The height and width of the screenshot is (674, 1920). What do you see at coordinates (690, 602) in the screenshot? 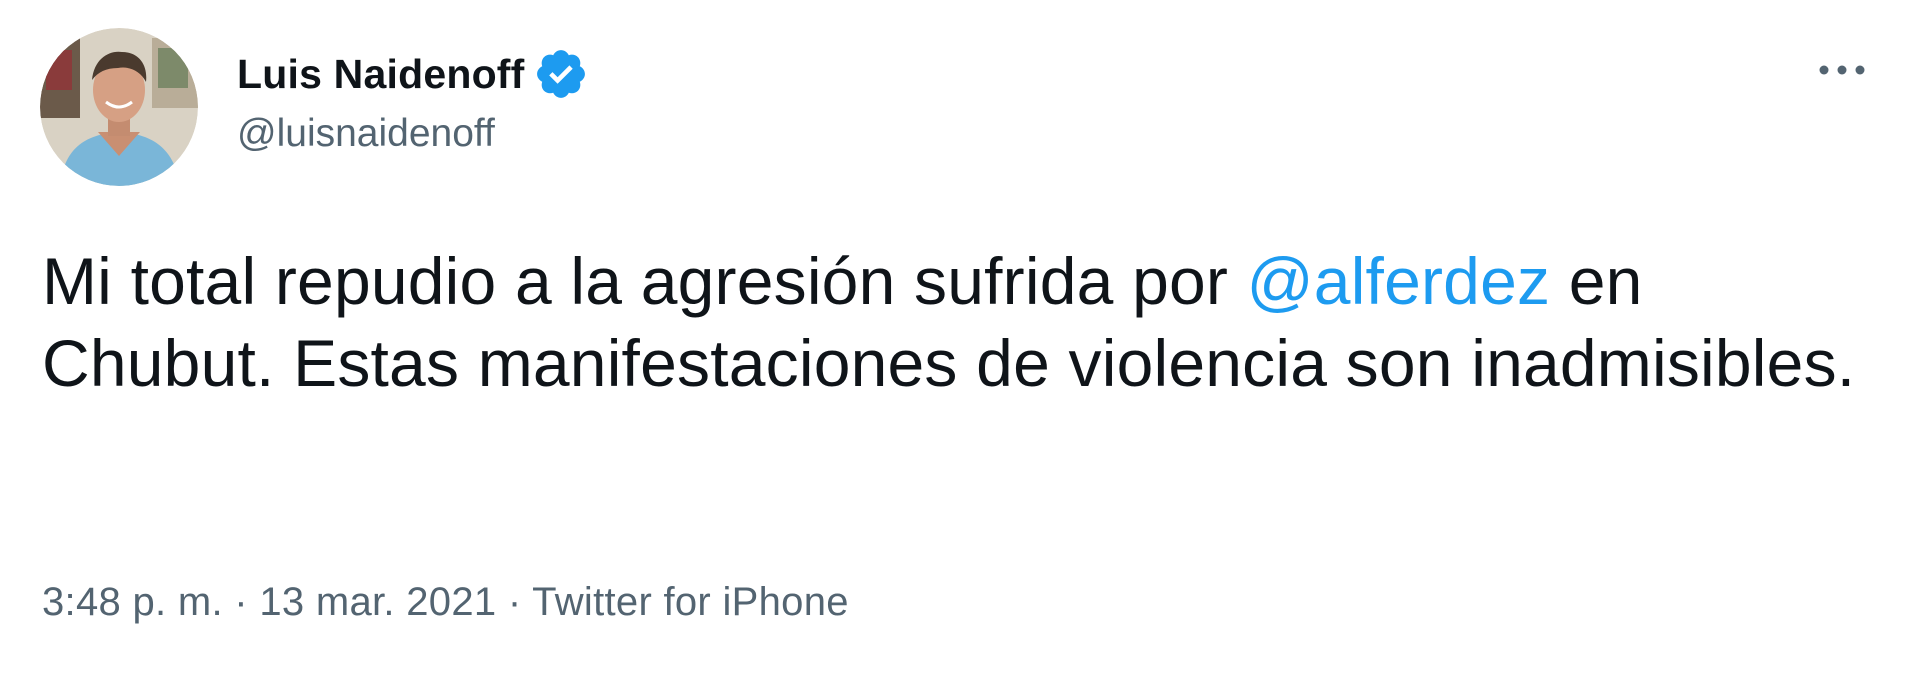
I see `tweet-source: Twitter for iPhone` at bounding box center [690, 602].